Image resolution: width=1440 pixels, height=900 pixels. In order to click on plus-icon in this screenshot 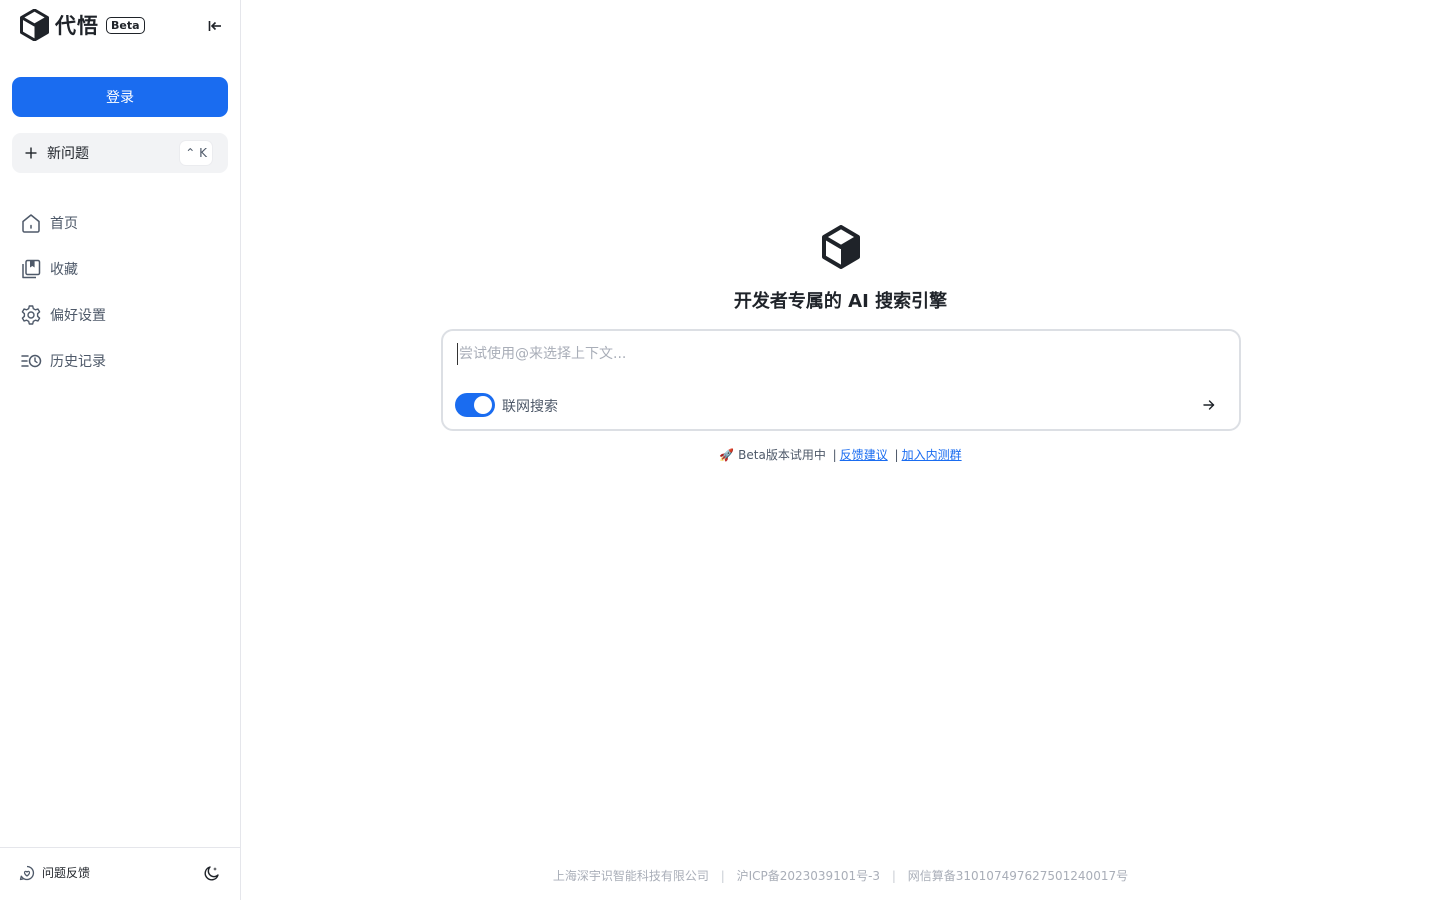, I will do `click(31, 153)`.